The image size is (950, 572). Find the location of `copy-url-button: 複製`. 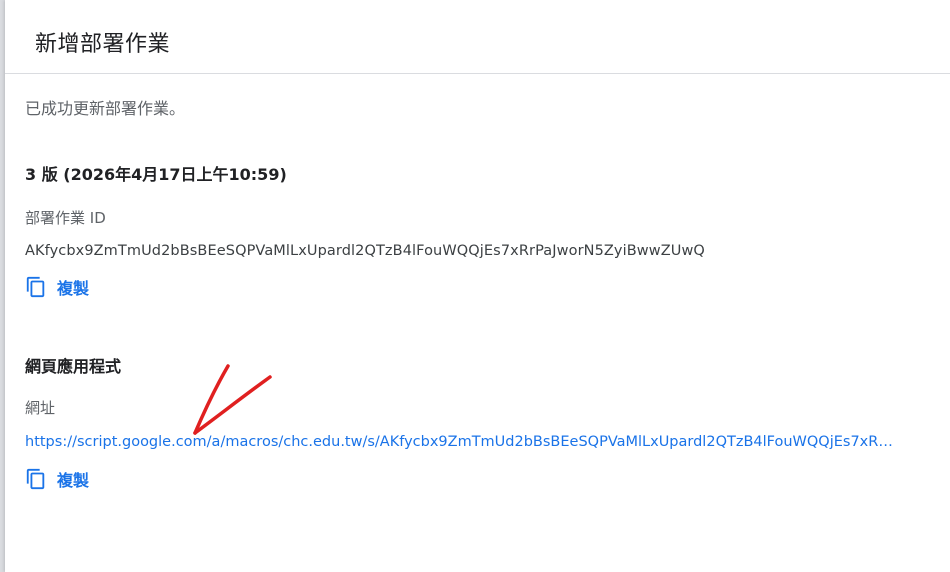

copy-url-button: 複製 is located at coordinates (57, 479).